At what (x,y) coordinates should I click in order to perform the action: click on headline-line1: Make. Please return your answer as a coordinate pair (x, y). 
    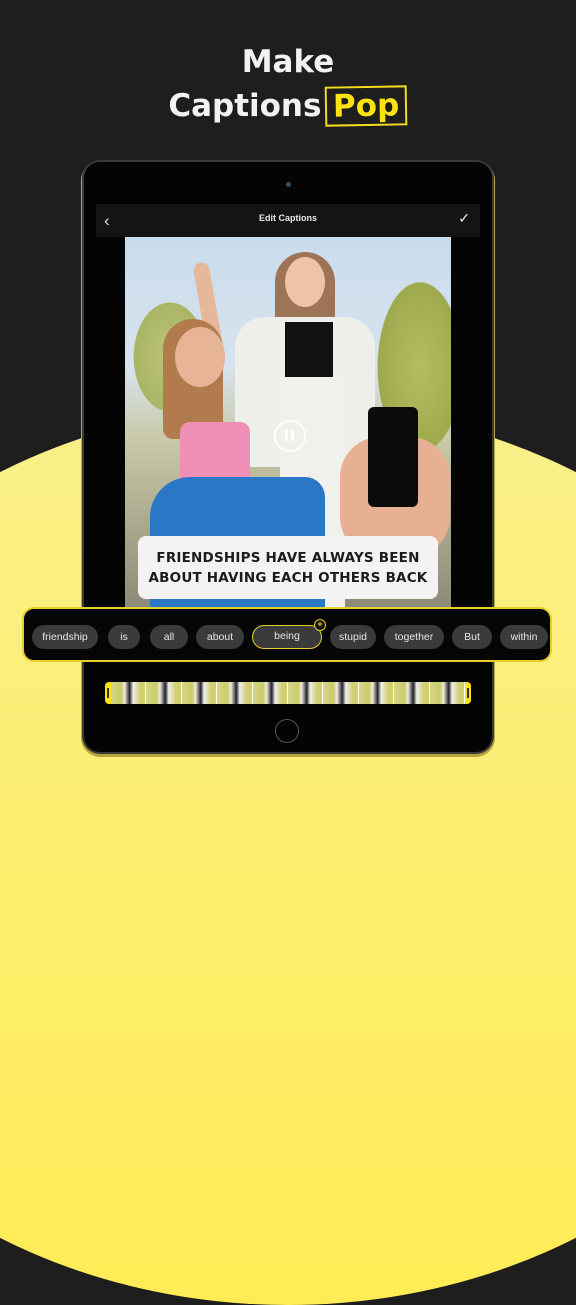
    Looking at the image, I should click on (288, 62).